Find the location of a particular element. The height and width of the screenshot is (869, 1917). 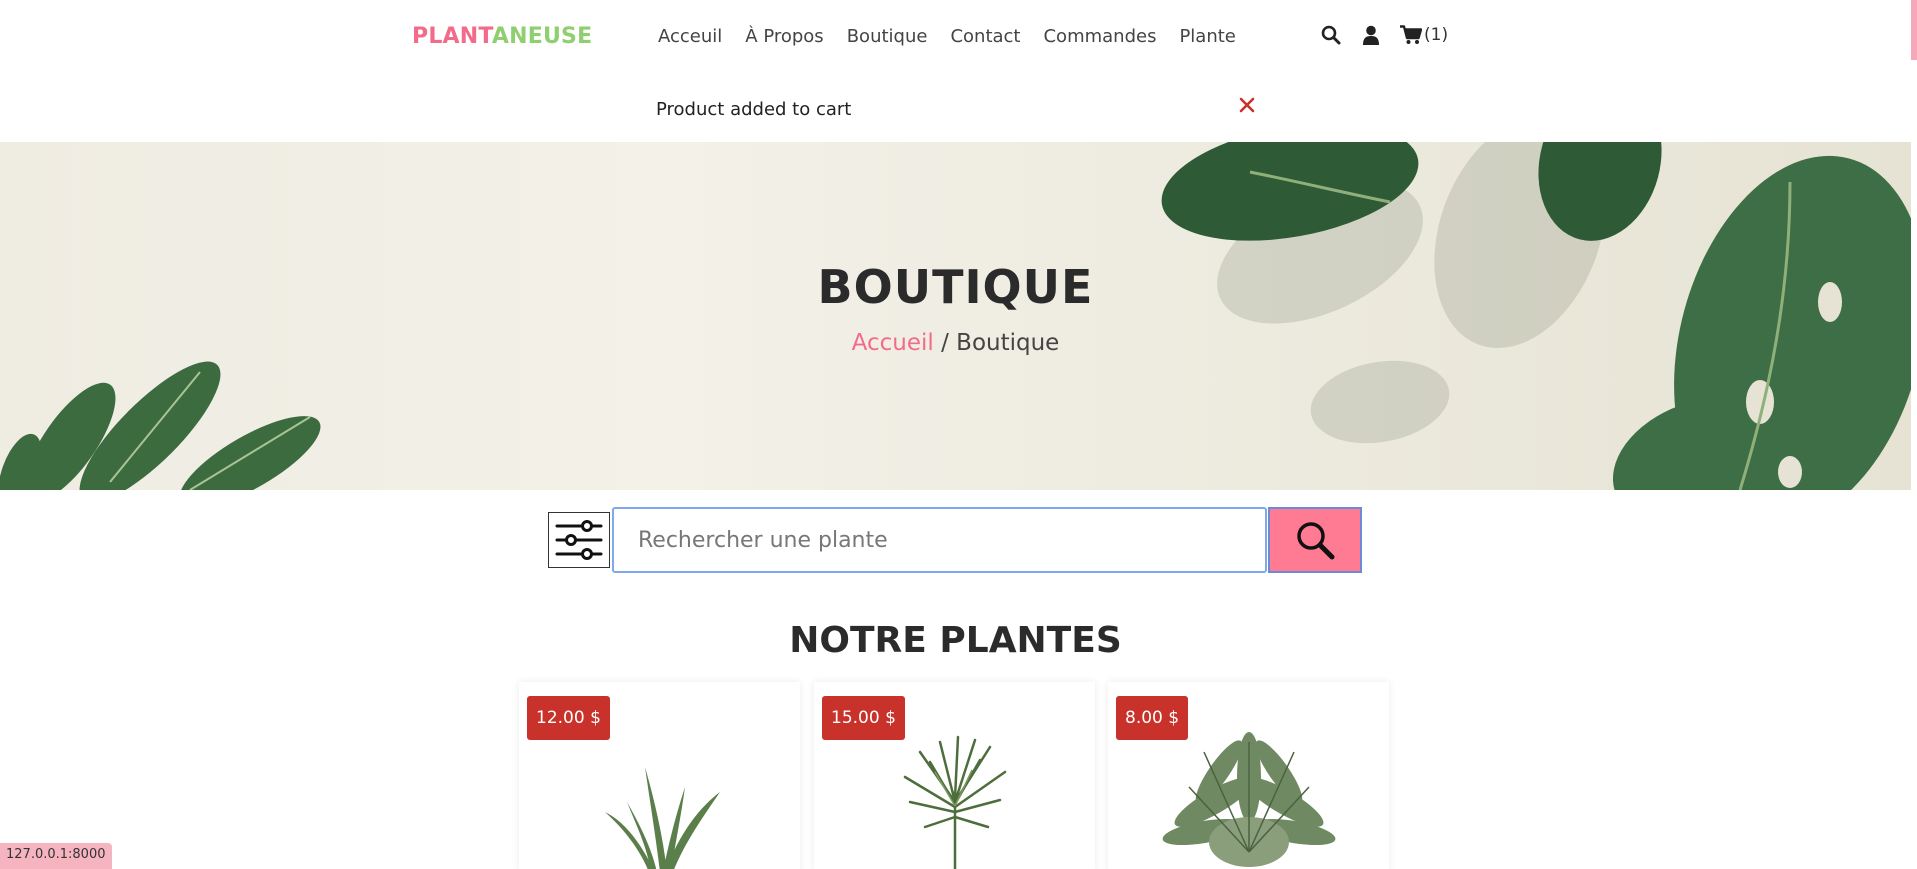

products-section-title: NOTRE PLANTES is located at coordinates (955, 640).